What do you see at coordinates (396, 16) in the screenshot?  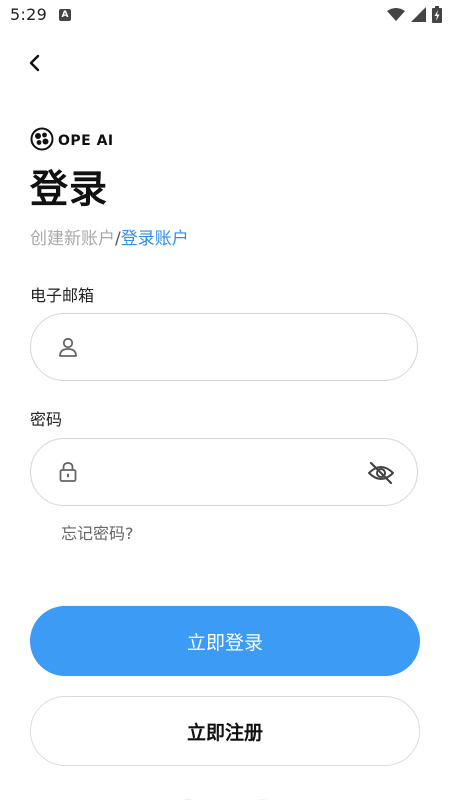 I see `wifi-icon` at bounding box center [396, 16].